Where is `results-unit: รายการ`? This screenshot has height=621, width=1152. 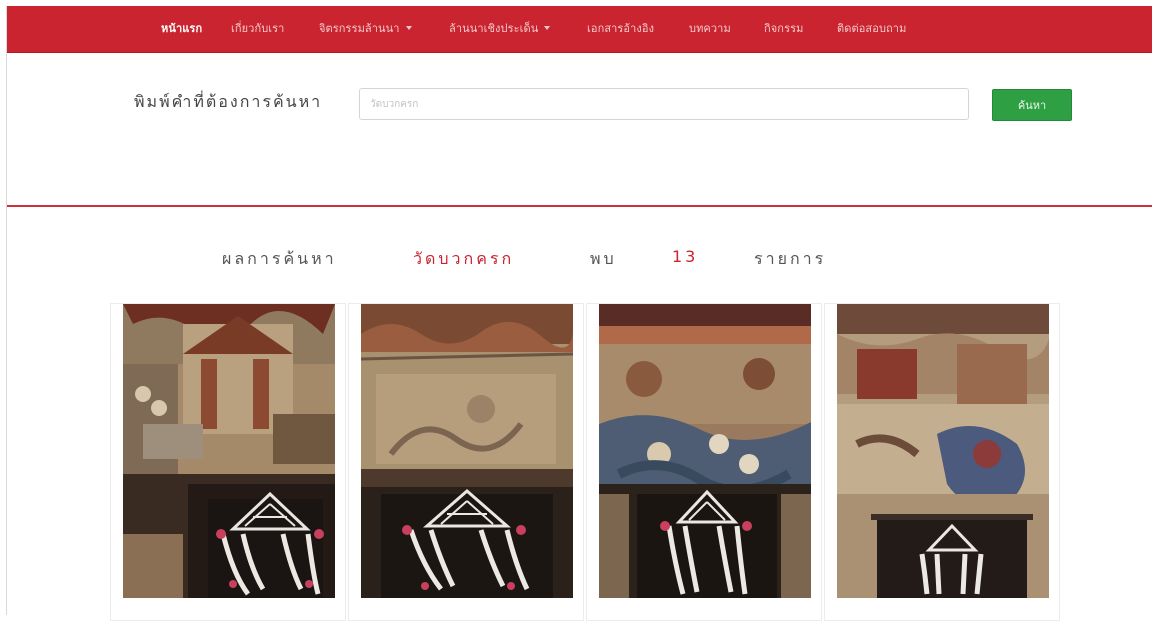
results-unit: รายการ is located at coordinates (790, 258).